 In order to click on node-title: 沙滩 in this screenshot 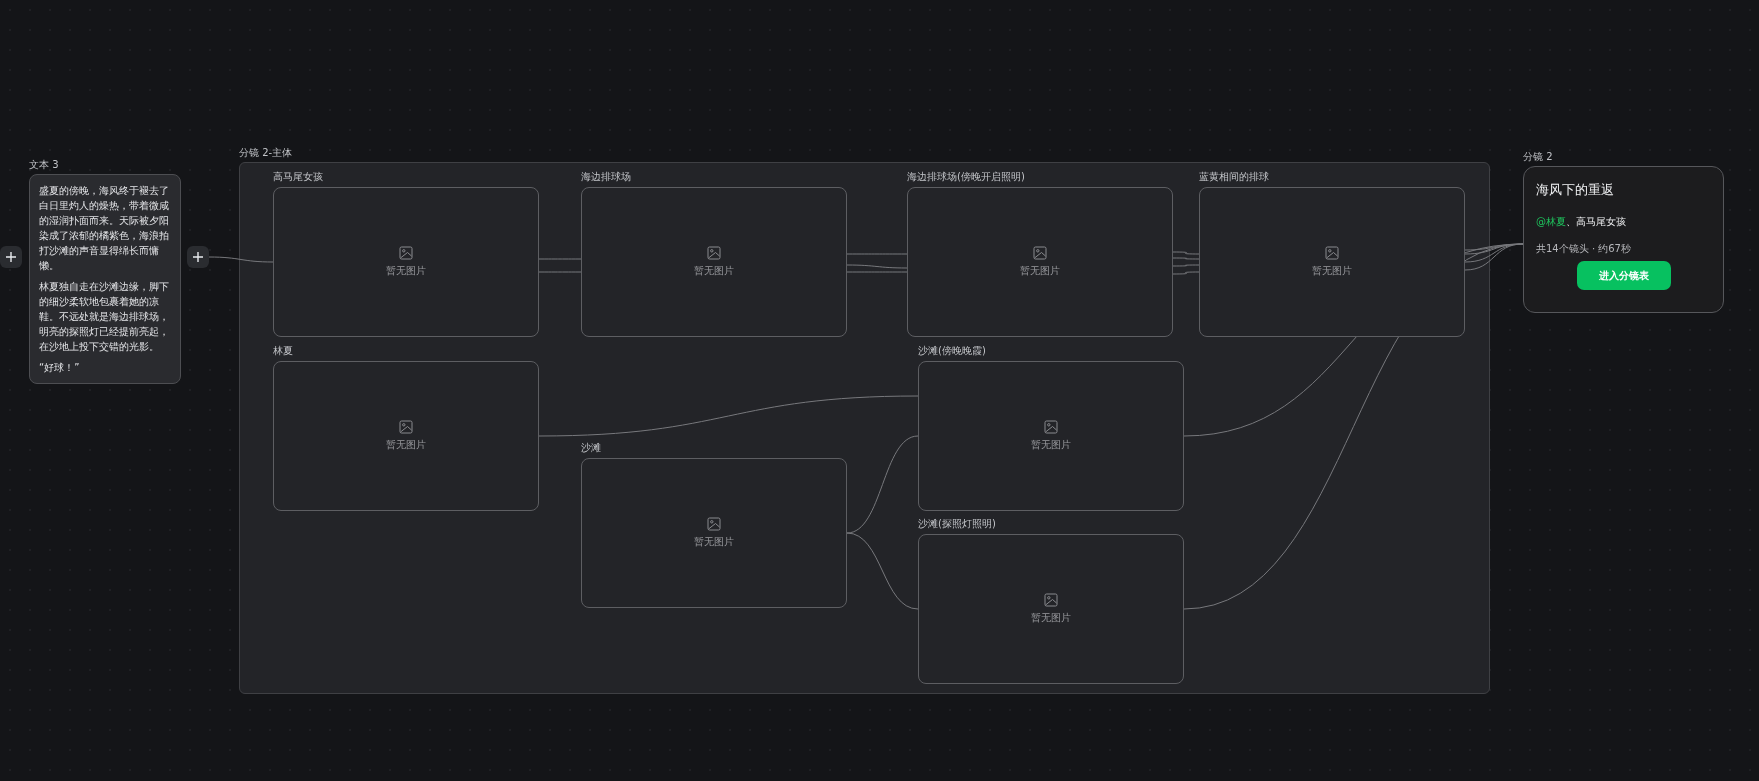, I will do `click(591, 448)`.